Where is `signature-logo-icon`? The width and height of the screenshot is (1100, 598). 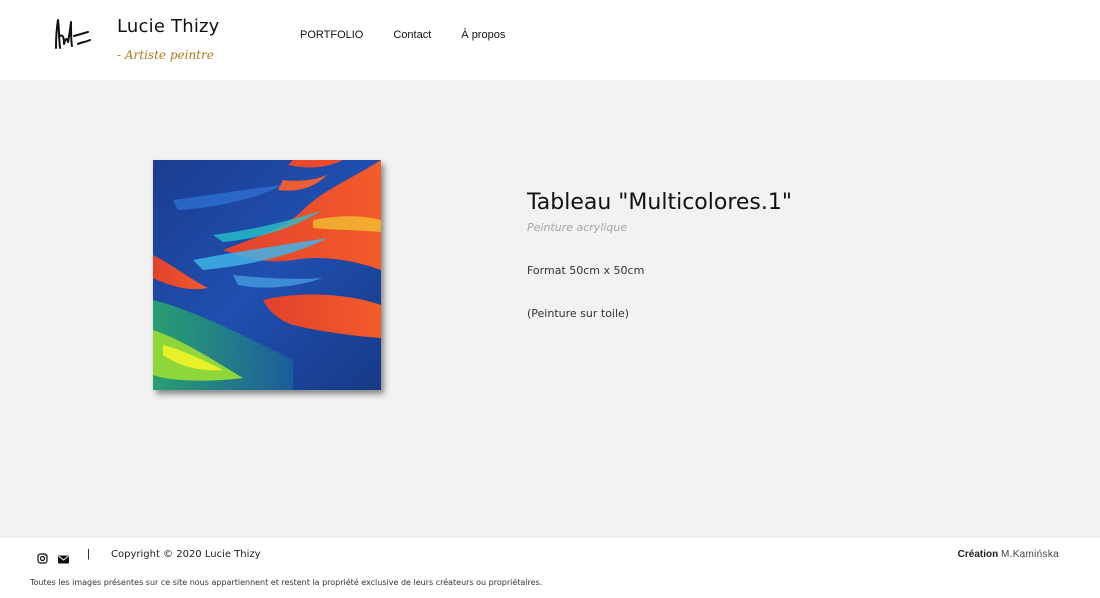
signature-logo-icon is located at coordinates (72, 34).